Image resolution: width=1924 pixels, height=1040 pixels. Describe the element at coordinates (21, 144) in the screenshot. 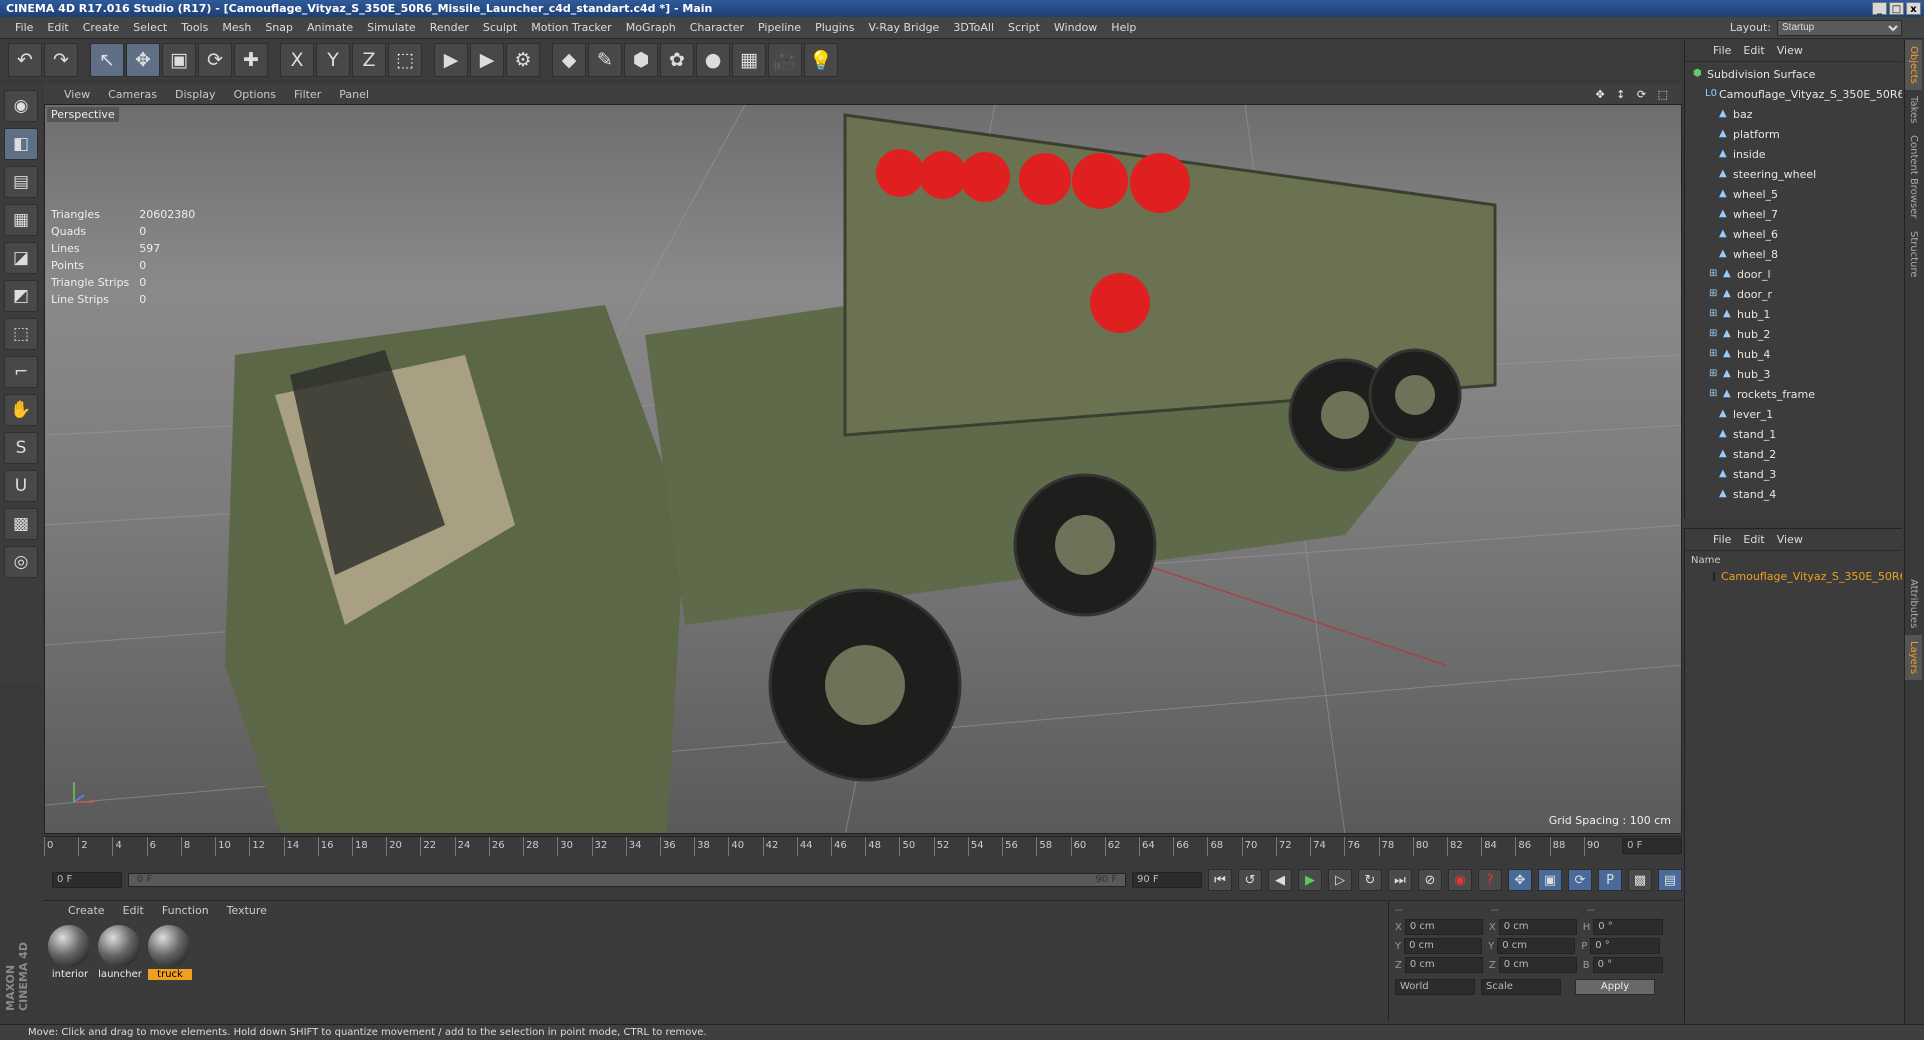

I see `model-mode-icon: ◧` at that location.